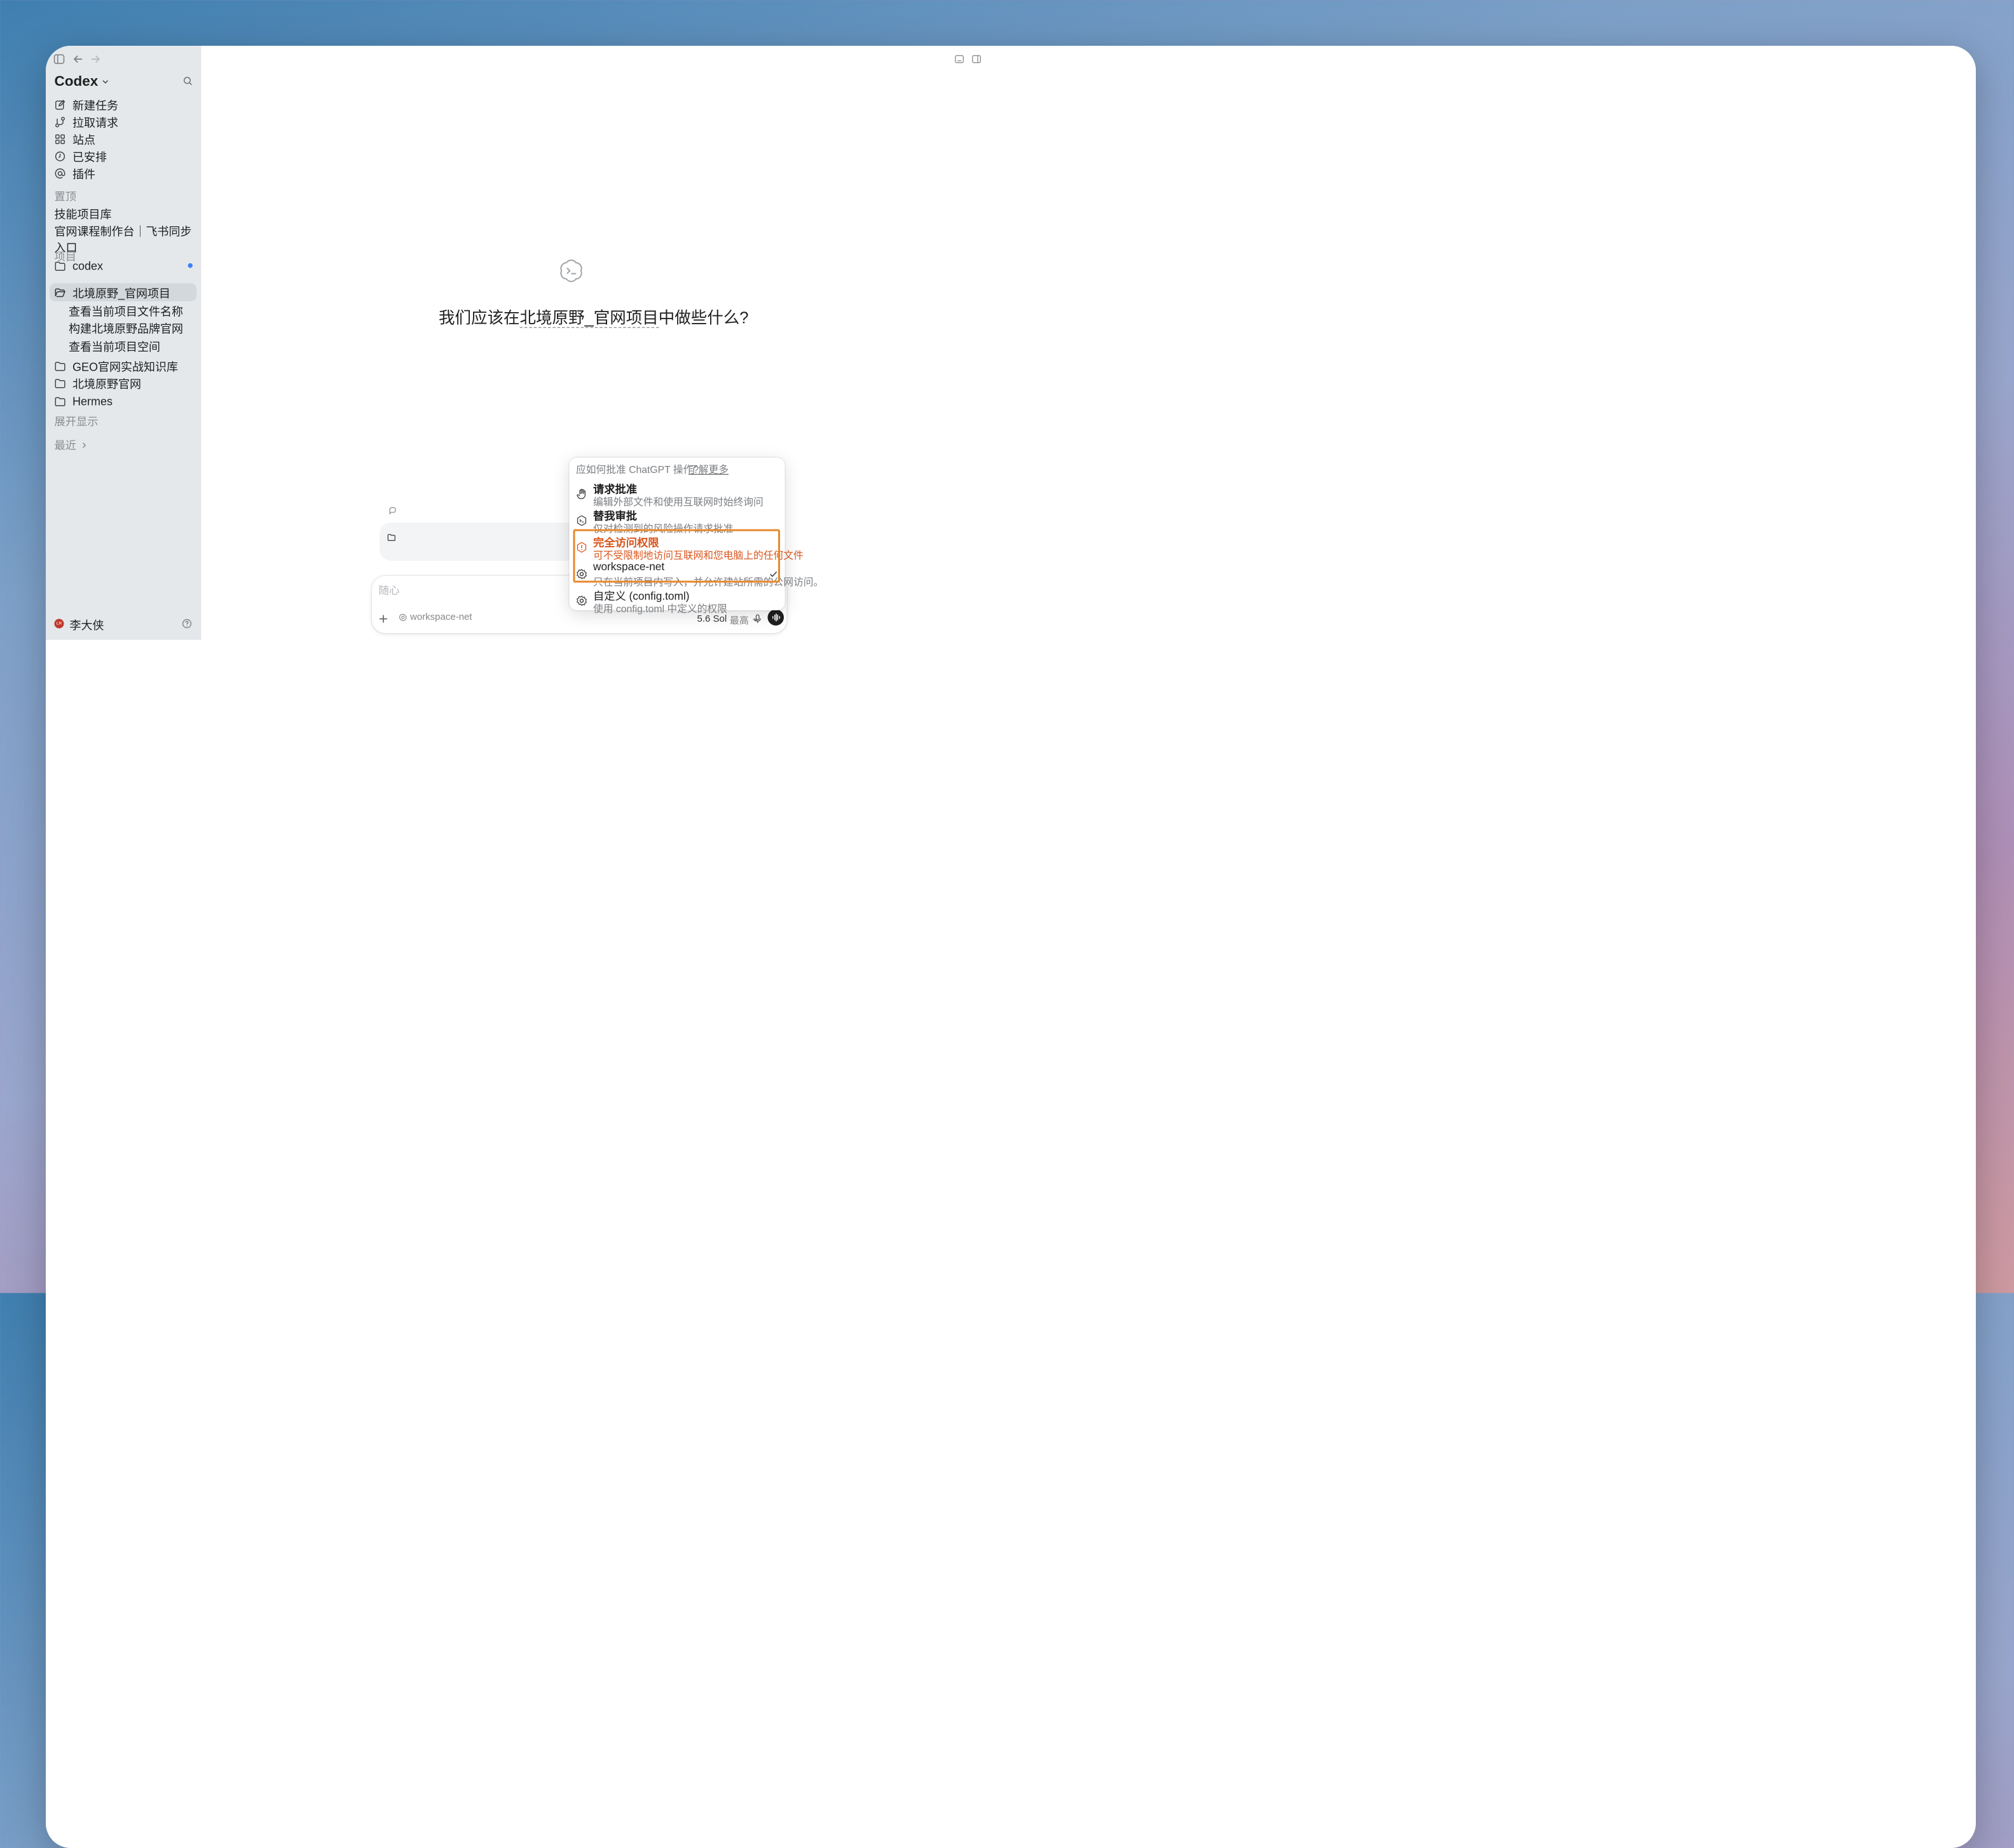  I want to click on app-title: Codex, so click(76, 81).